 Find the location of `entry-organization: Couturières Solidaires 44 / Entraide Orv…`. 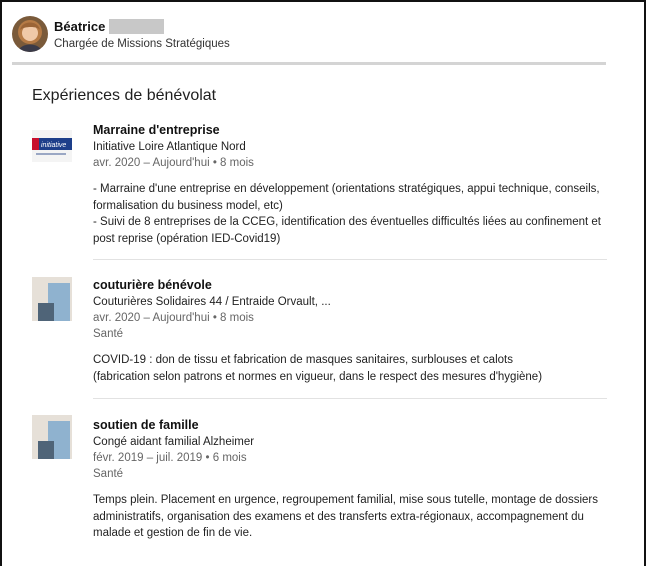

entry-organization: Couturières Solidaires 44 / Entraide Orv… is located at coordinates (350, 302).